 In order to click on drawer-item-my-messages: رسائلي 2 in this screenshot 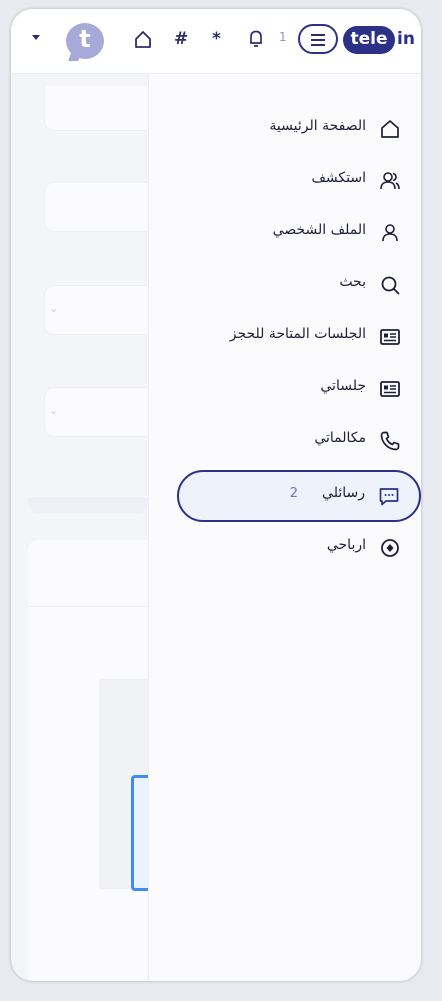, I will do `click(299, 496)`.